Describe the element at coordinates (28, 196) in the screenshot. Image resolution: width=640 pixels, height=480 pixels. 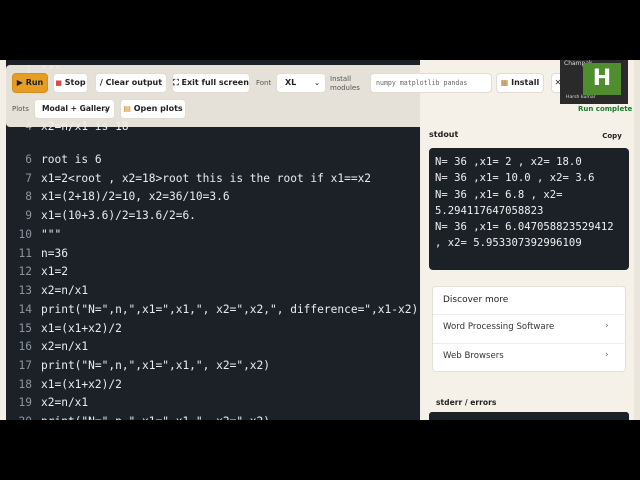
I see `line-number: 8` at that location.